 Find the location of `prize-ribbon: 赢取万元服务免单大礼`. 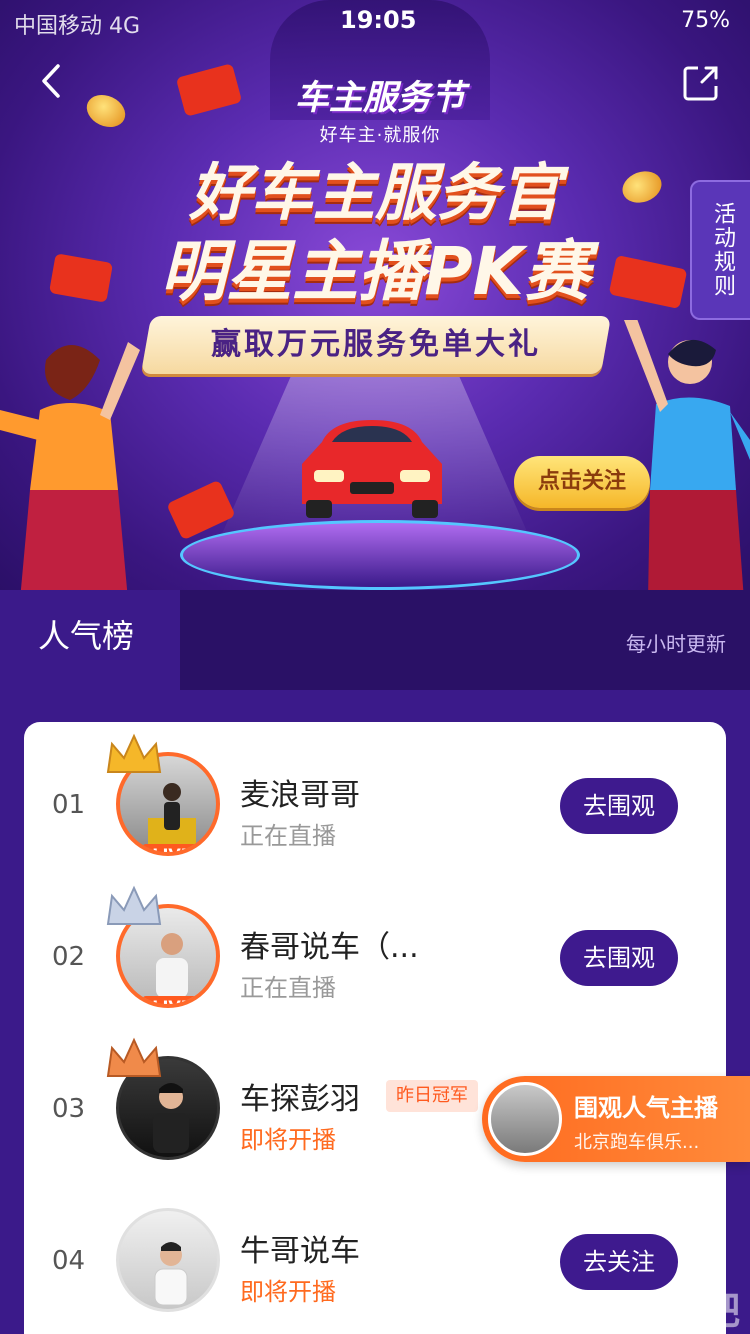

prize-ribbon: 赢取万元服务免单大礼 is located at coordinates (376, 345).